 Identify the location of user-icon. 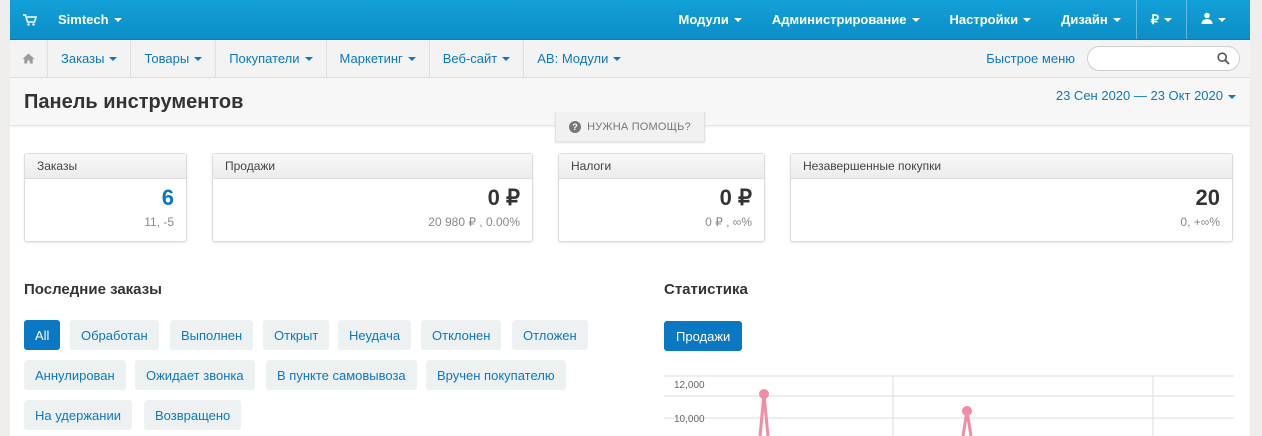
(1207, 19).